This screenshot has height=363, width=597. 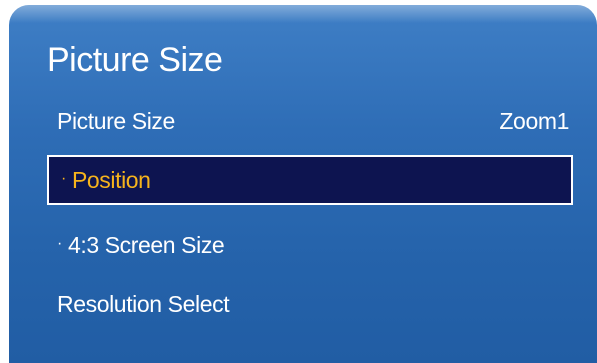 What do you see at coordinates (146, 244) in the screenshot?
I see `menu-item-label: 4:3 Screen Size` at bounding box center [146, 244].